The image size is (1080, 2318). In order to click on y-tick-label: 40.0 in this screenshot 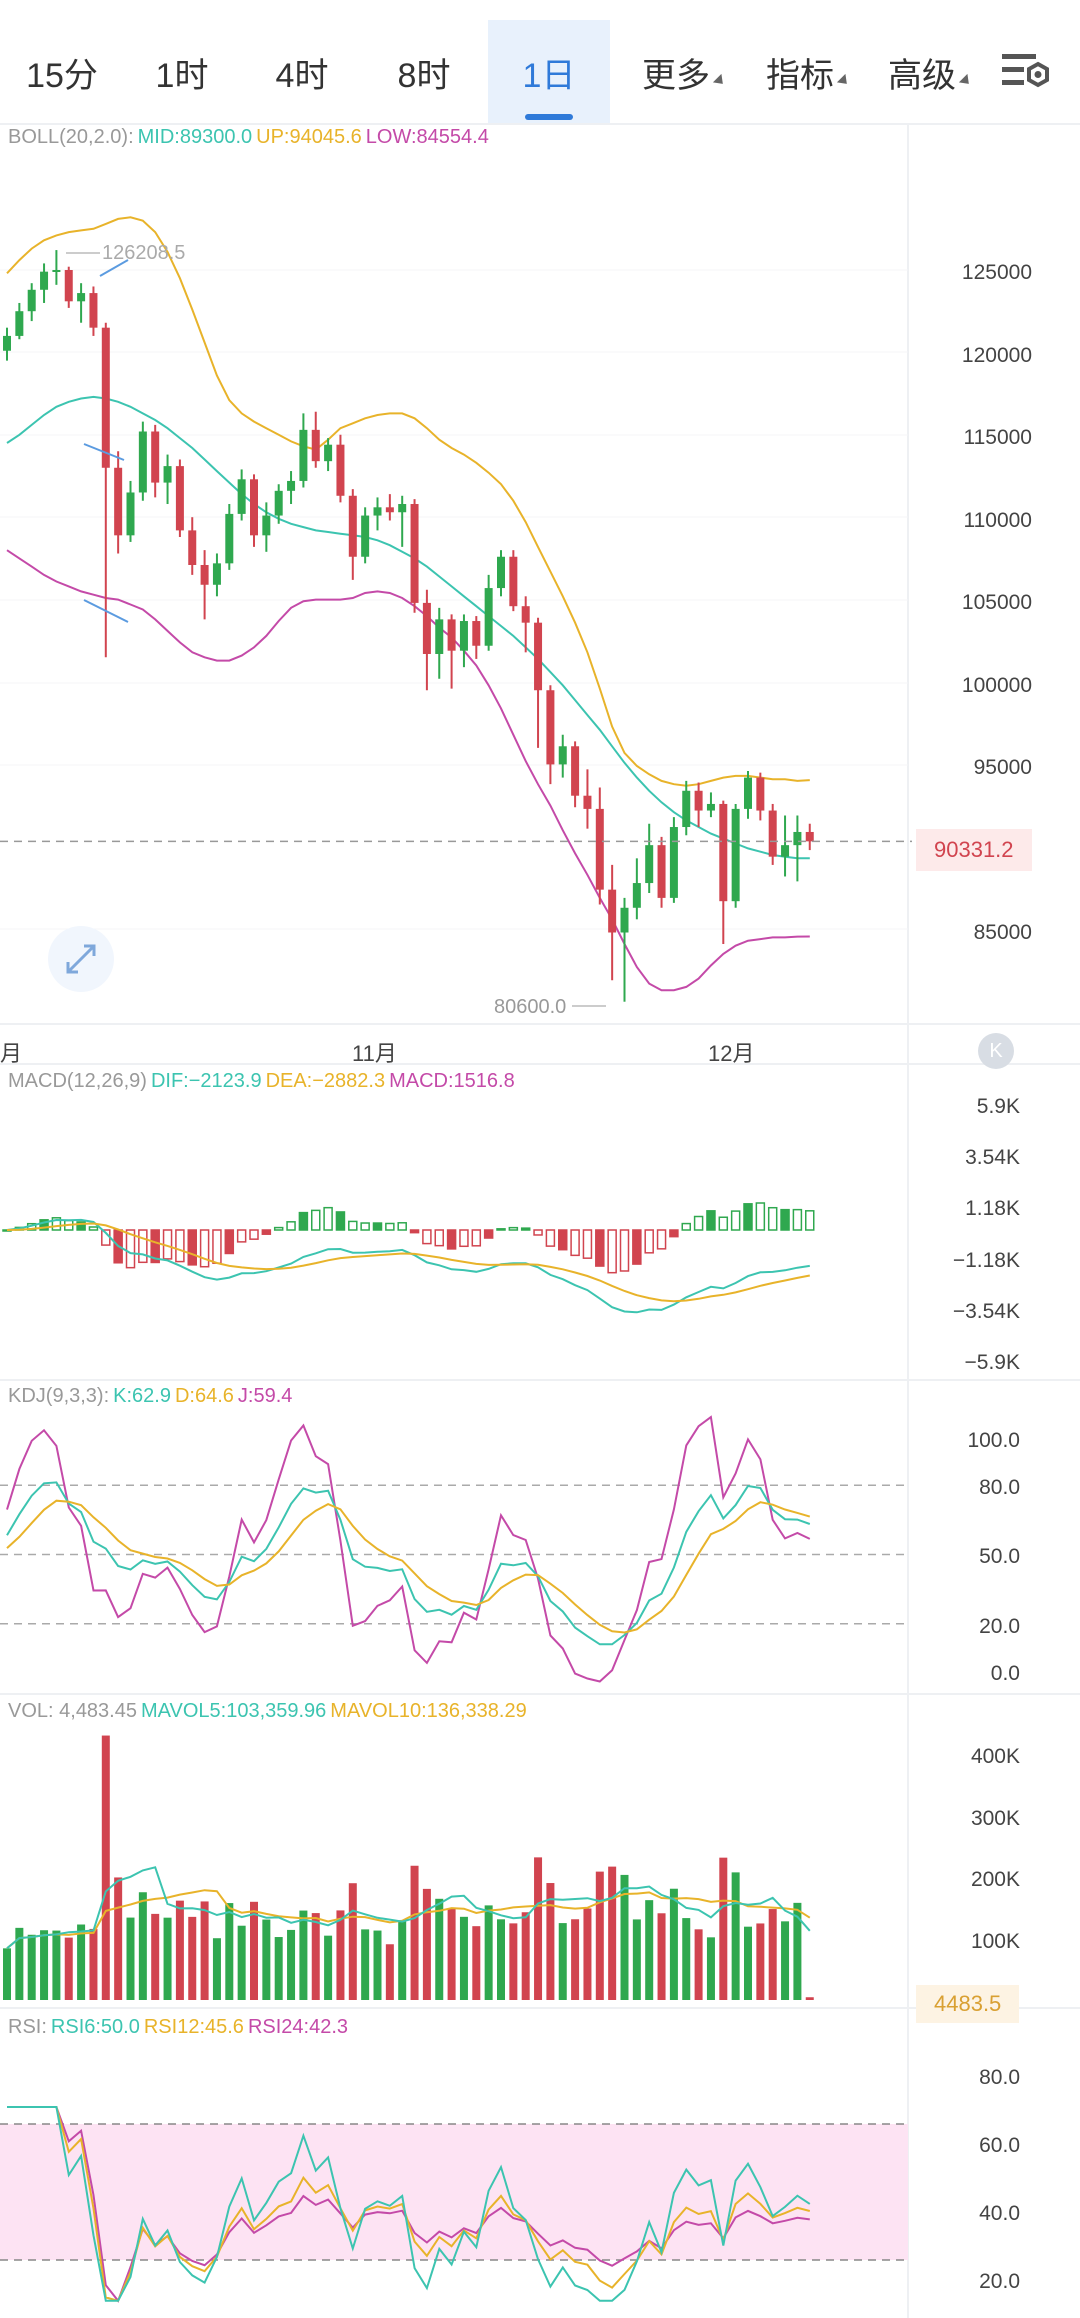, I will do `click(999, 2213)`.